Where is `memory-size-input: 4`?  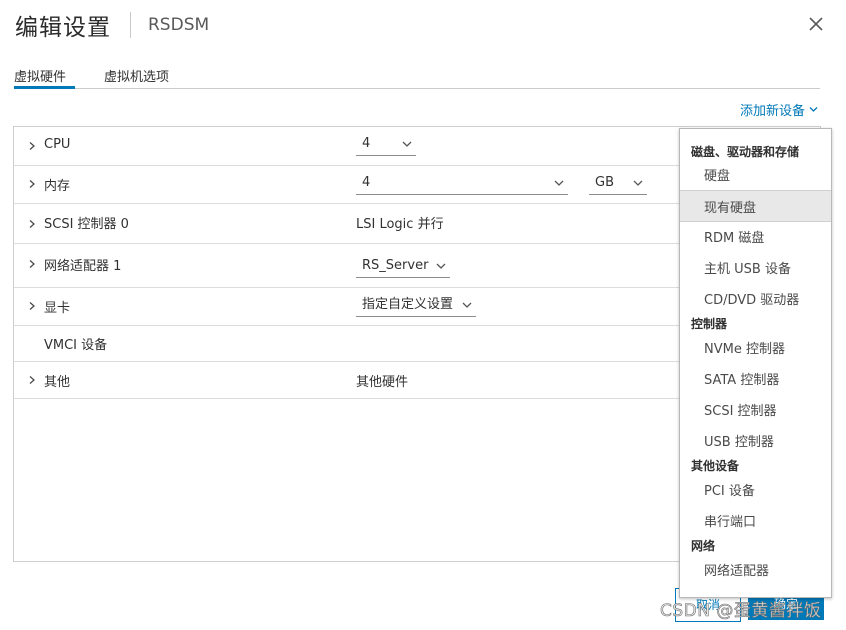
memory-size-input: 4 is located at coordinates (462, 183).